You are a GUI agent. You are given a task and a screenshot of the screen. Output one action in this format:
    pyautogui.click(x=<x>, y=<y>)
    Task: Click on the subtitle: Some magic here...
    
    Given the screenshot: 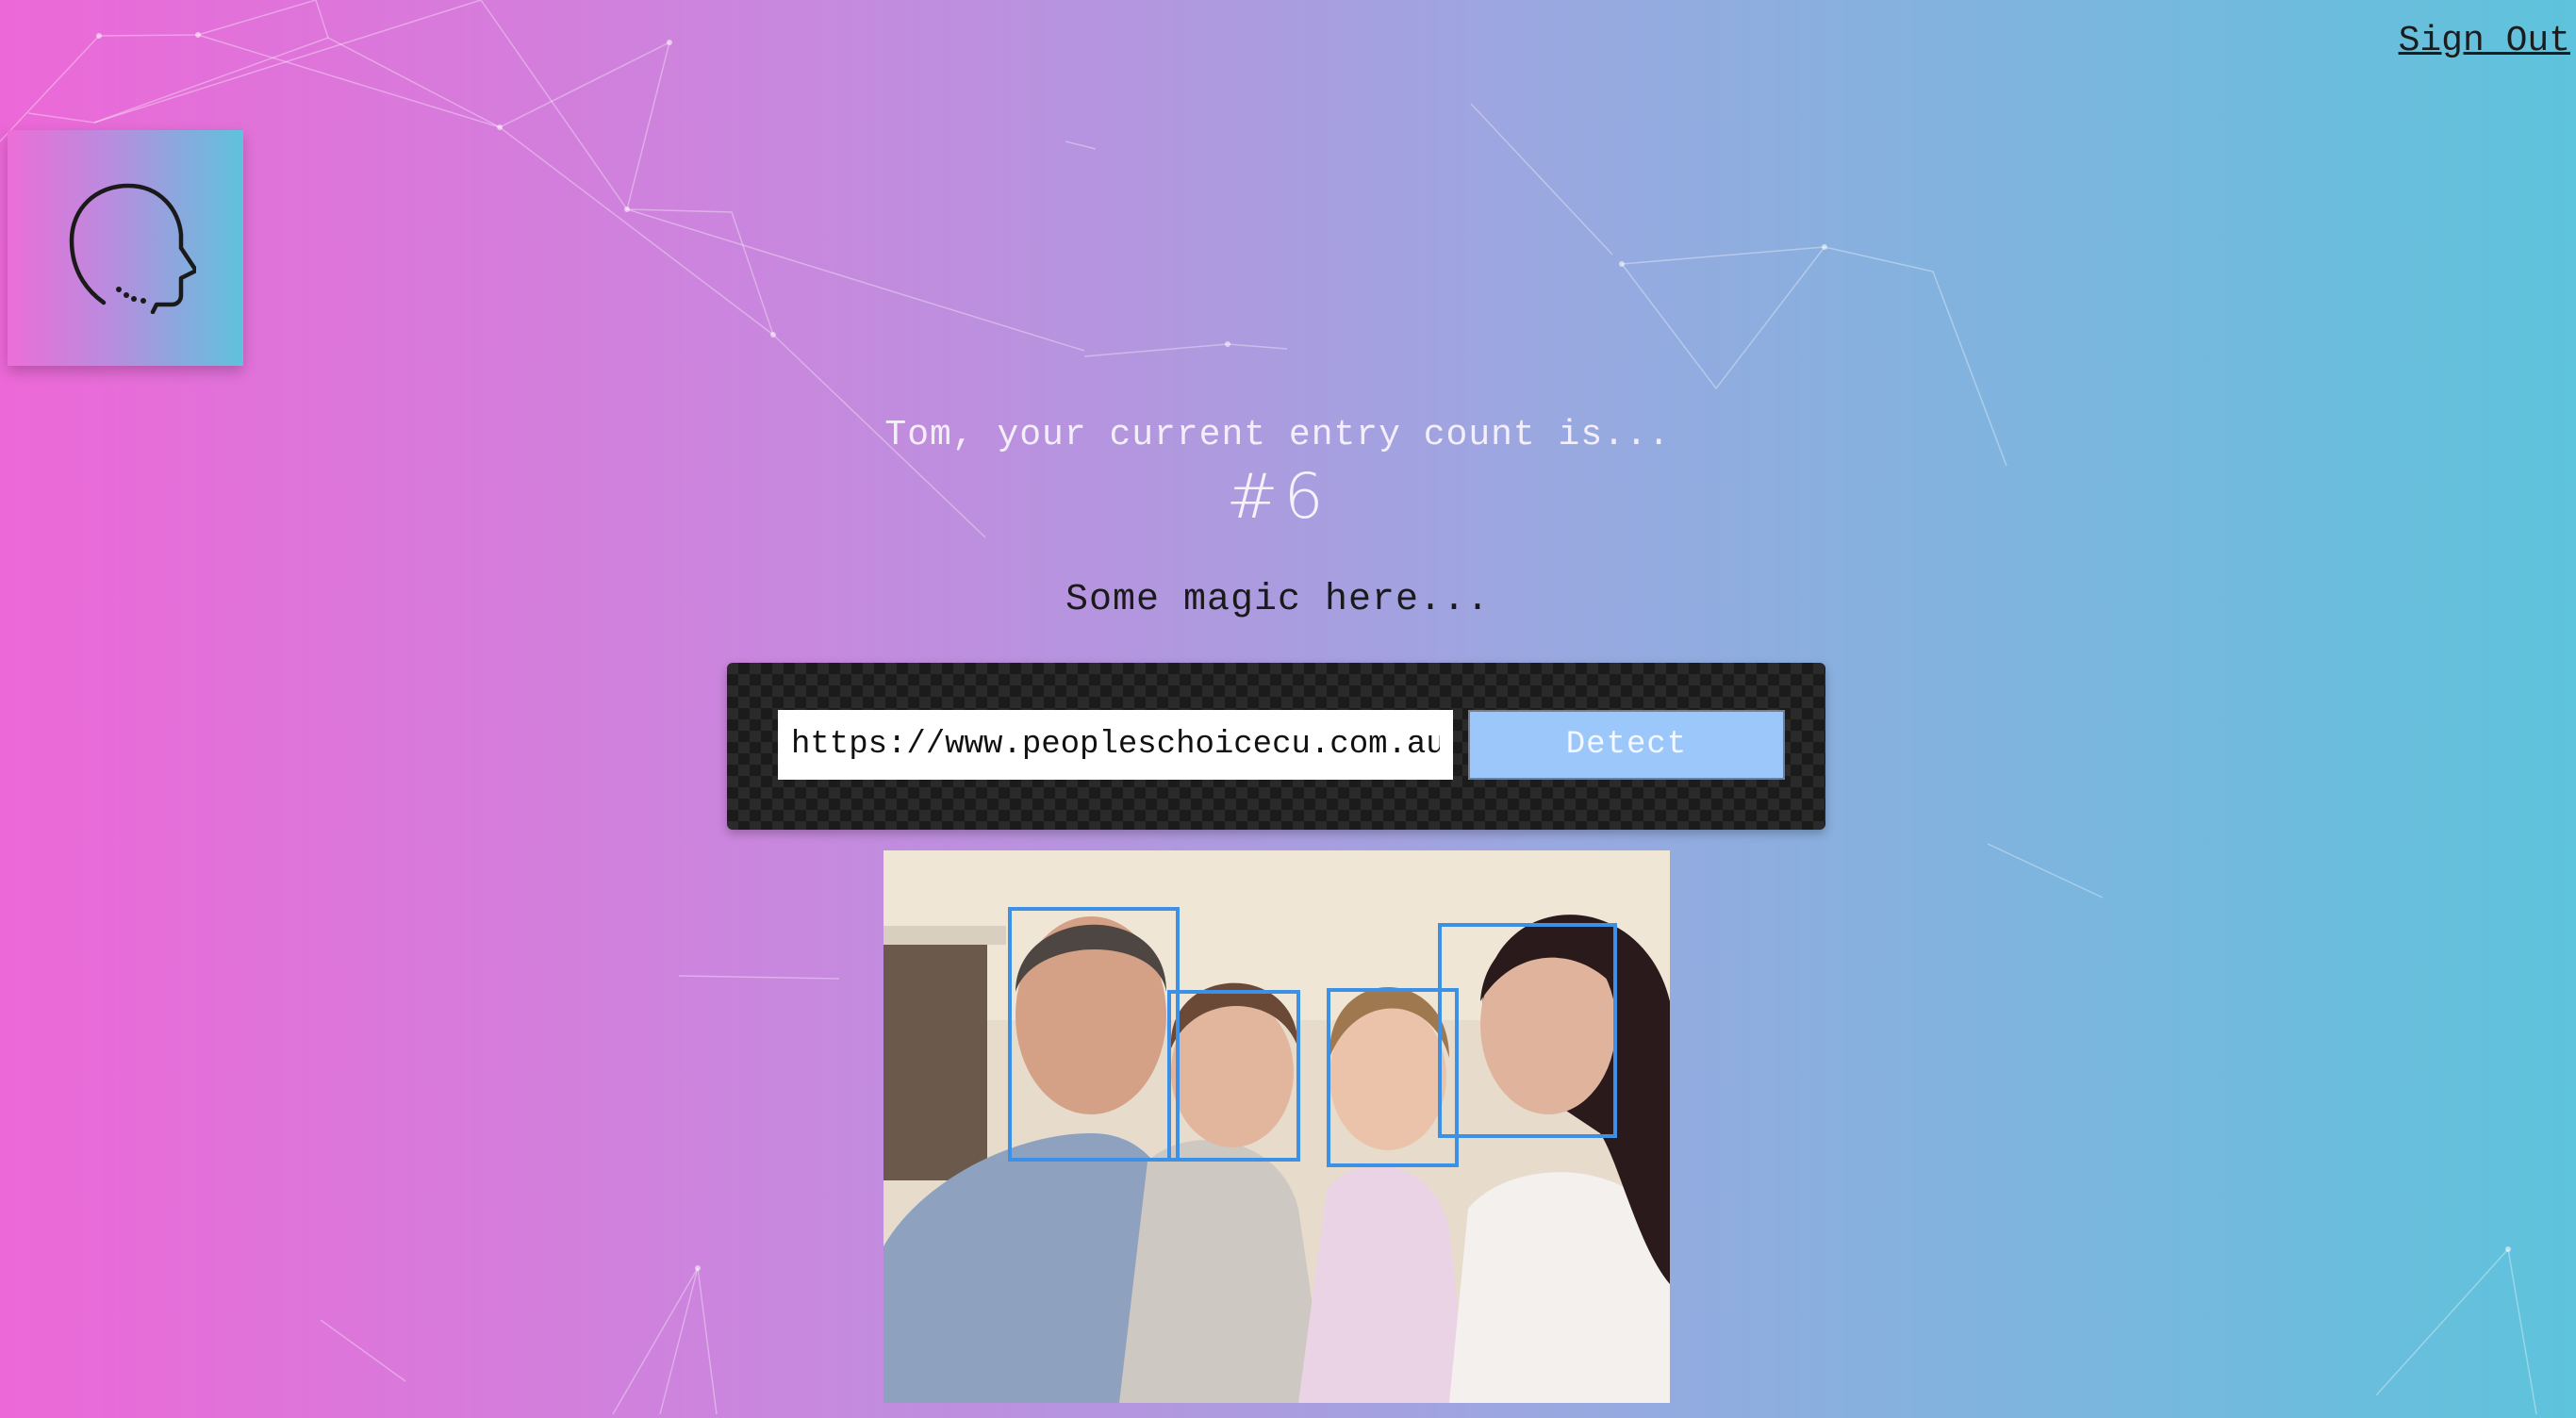 What is the action you would take?
    pyautogui.click(x=1278, y=600)
    